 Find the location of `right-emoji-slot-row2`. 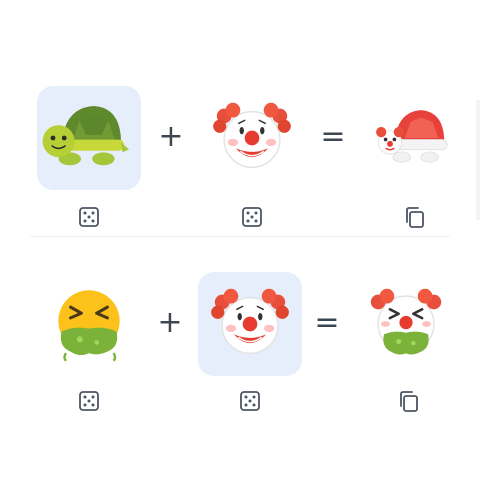

right-emoji-slot-row2 is located at coordinates (250, 324).